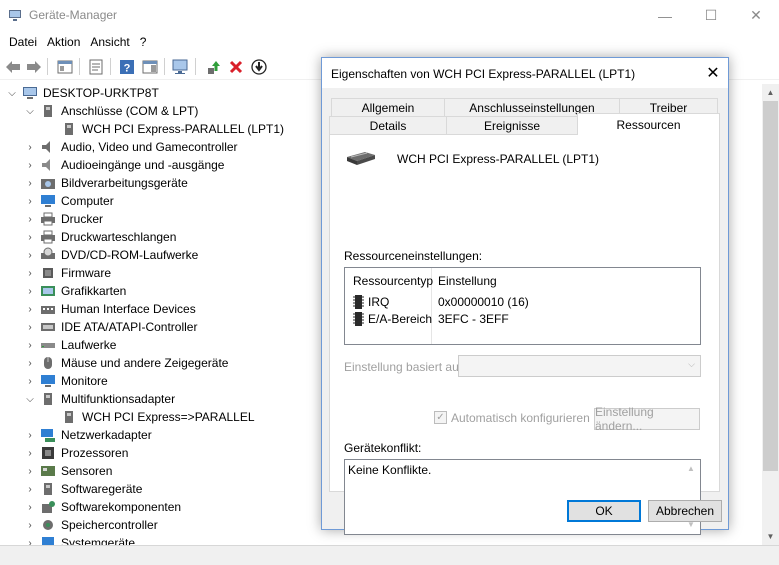 The image size is (779, 565). Describe the element at coordinates (101, 93) in the screenshot. I see `tree-root-label: DESKTOP-URKTP8T` at that location.